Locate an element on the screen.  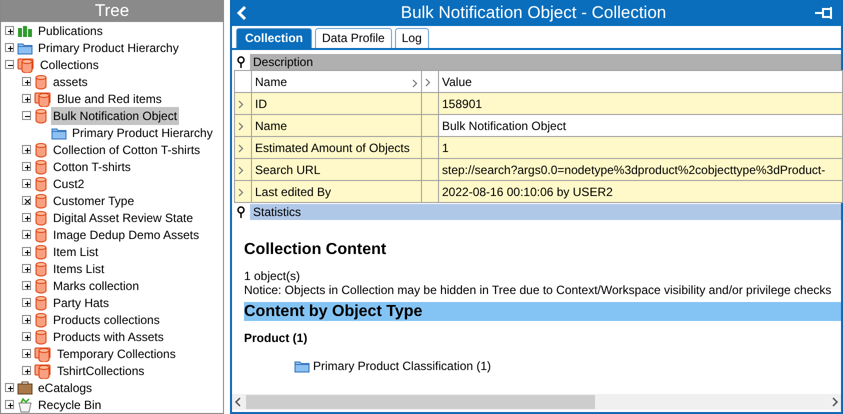
tree-item: eCatalogs is located at coordinates (65, 387).